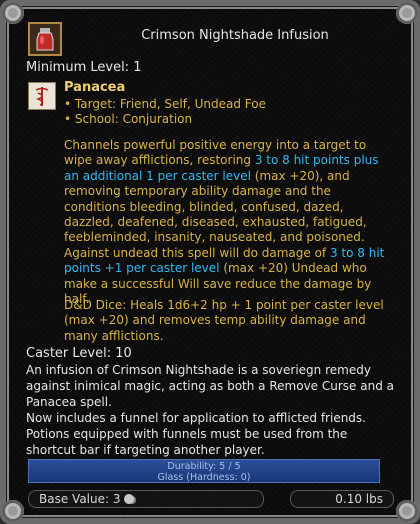 The height and width of the screenshot is (524, 420). Describe the element at coordinates (204, 466) in the screenshot. I see `durability-label: Durability: 5 / 5` at that location.